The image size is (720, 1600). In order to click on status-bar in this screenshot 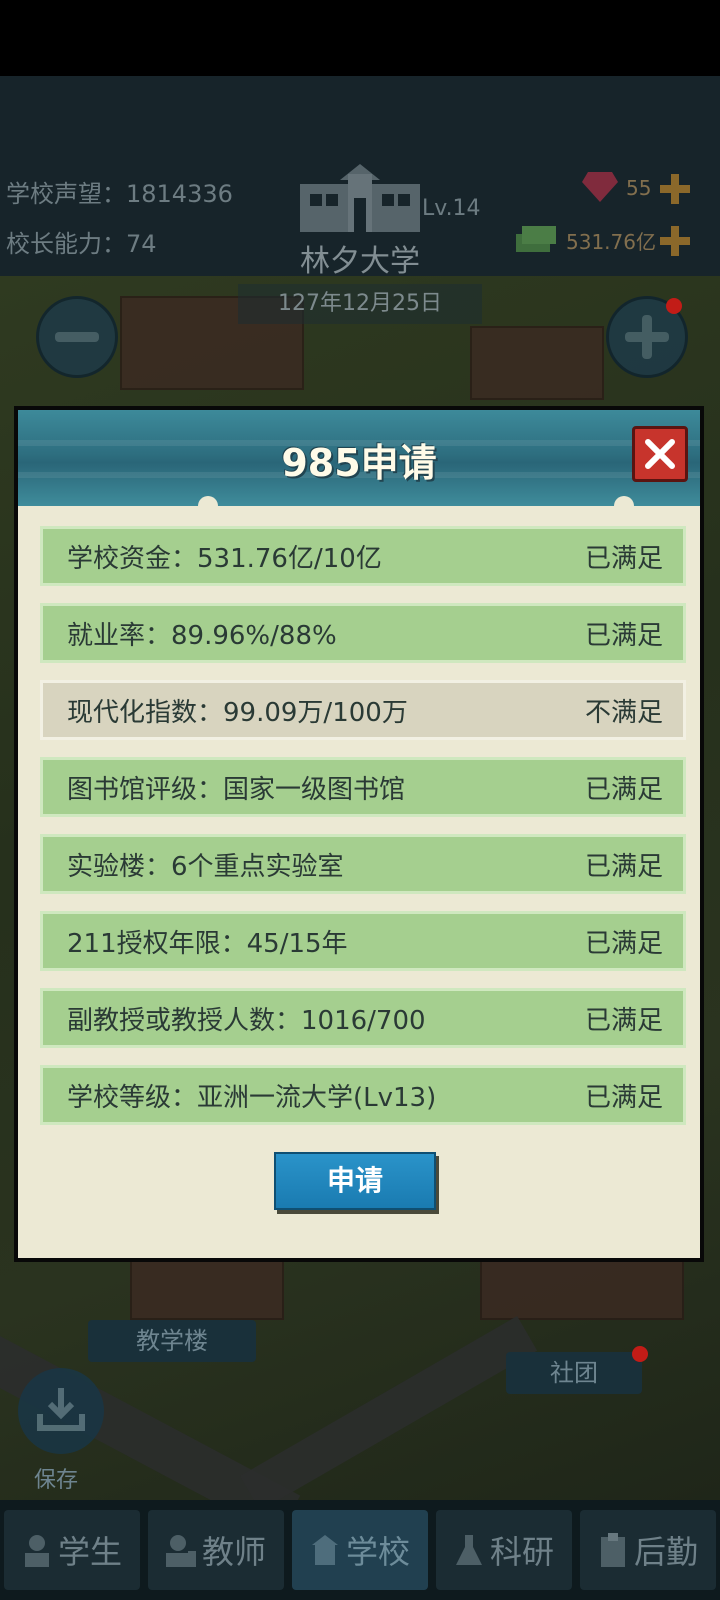, I will do `click(360, 38)`.